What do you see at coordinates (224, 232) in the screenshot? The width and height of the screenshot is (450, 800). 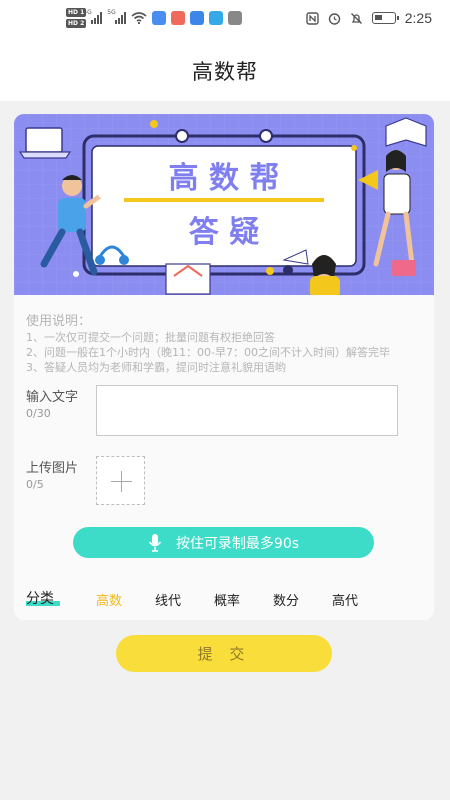 I see `banner-subtitle-text: 答 疑` at bounding box center [224, 232].